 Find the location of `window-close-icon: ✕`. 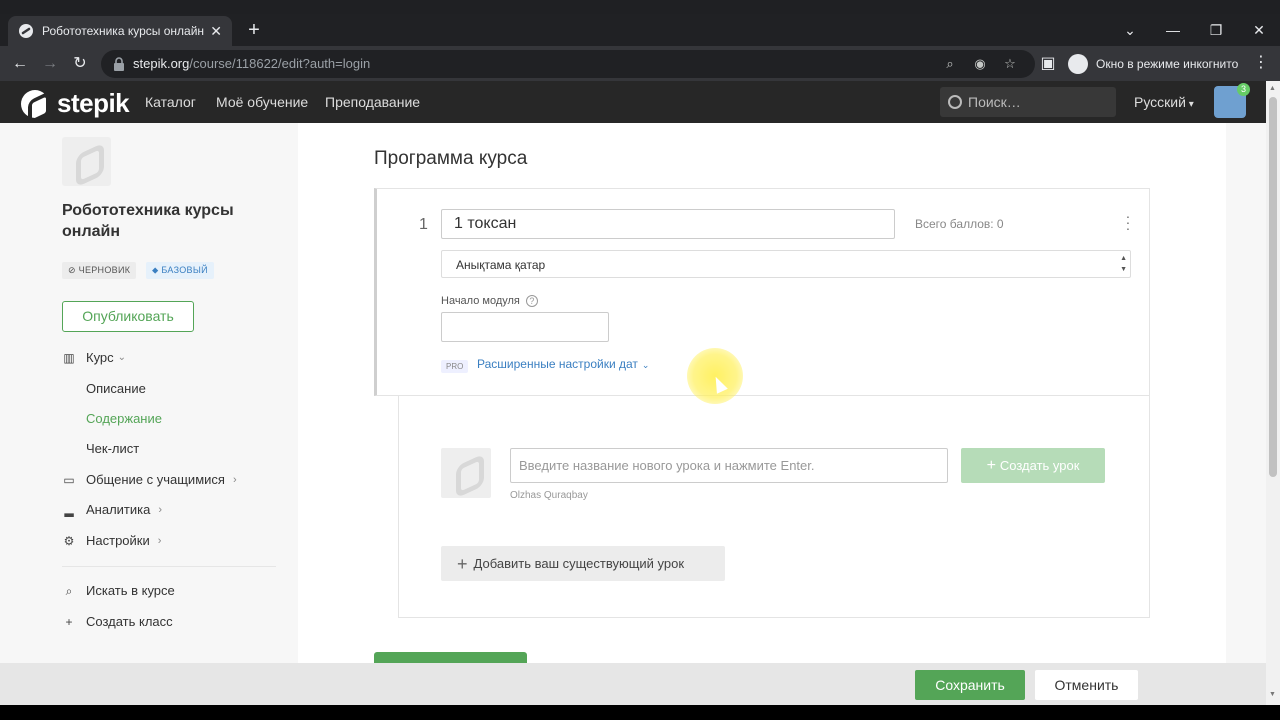

window-close-icon: ✕ is located at coordinates (1259, 30).